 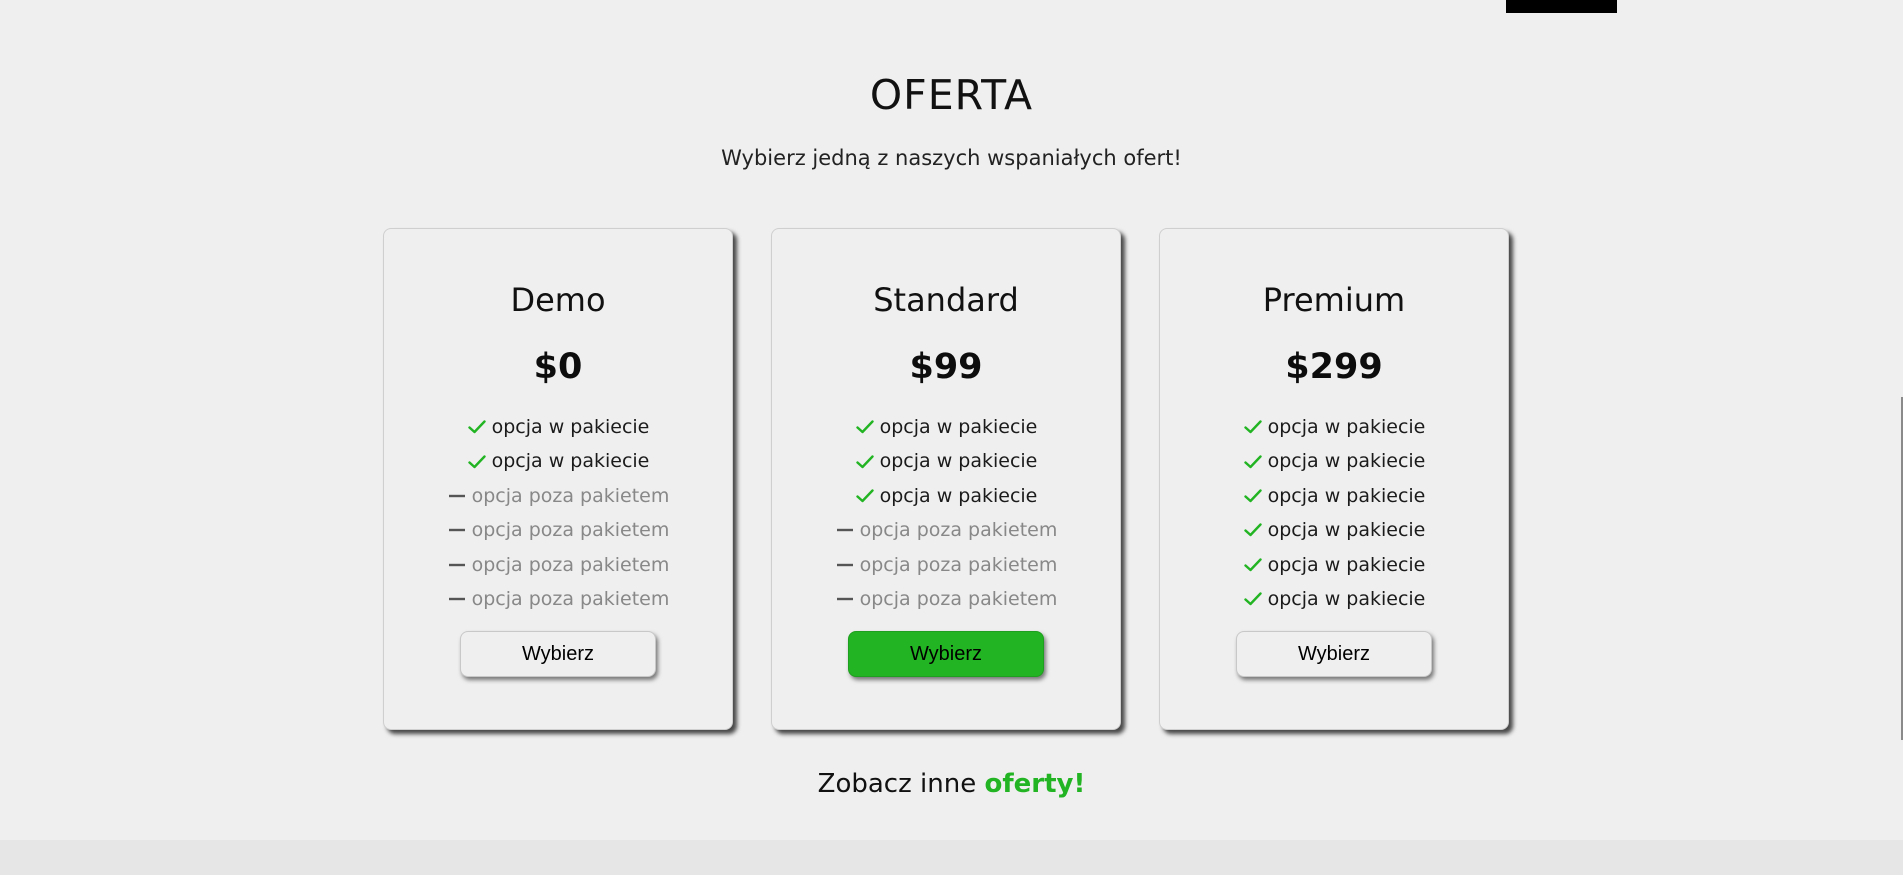 What do you see at coordinates (897, 784) in the screenshot?
I see `other-offers-text: Zobacz inne` at bounding box center [897, 784].